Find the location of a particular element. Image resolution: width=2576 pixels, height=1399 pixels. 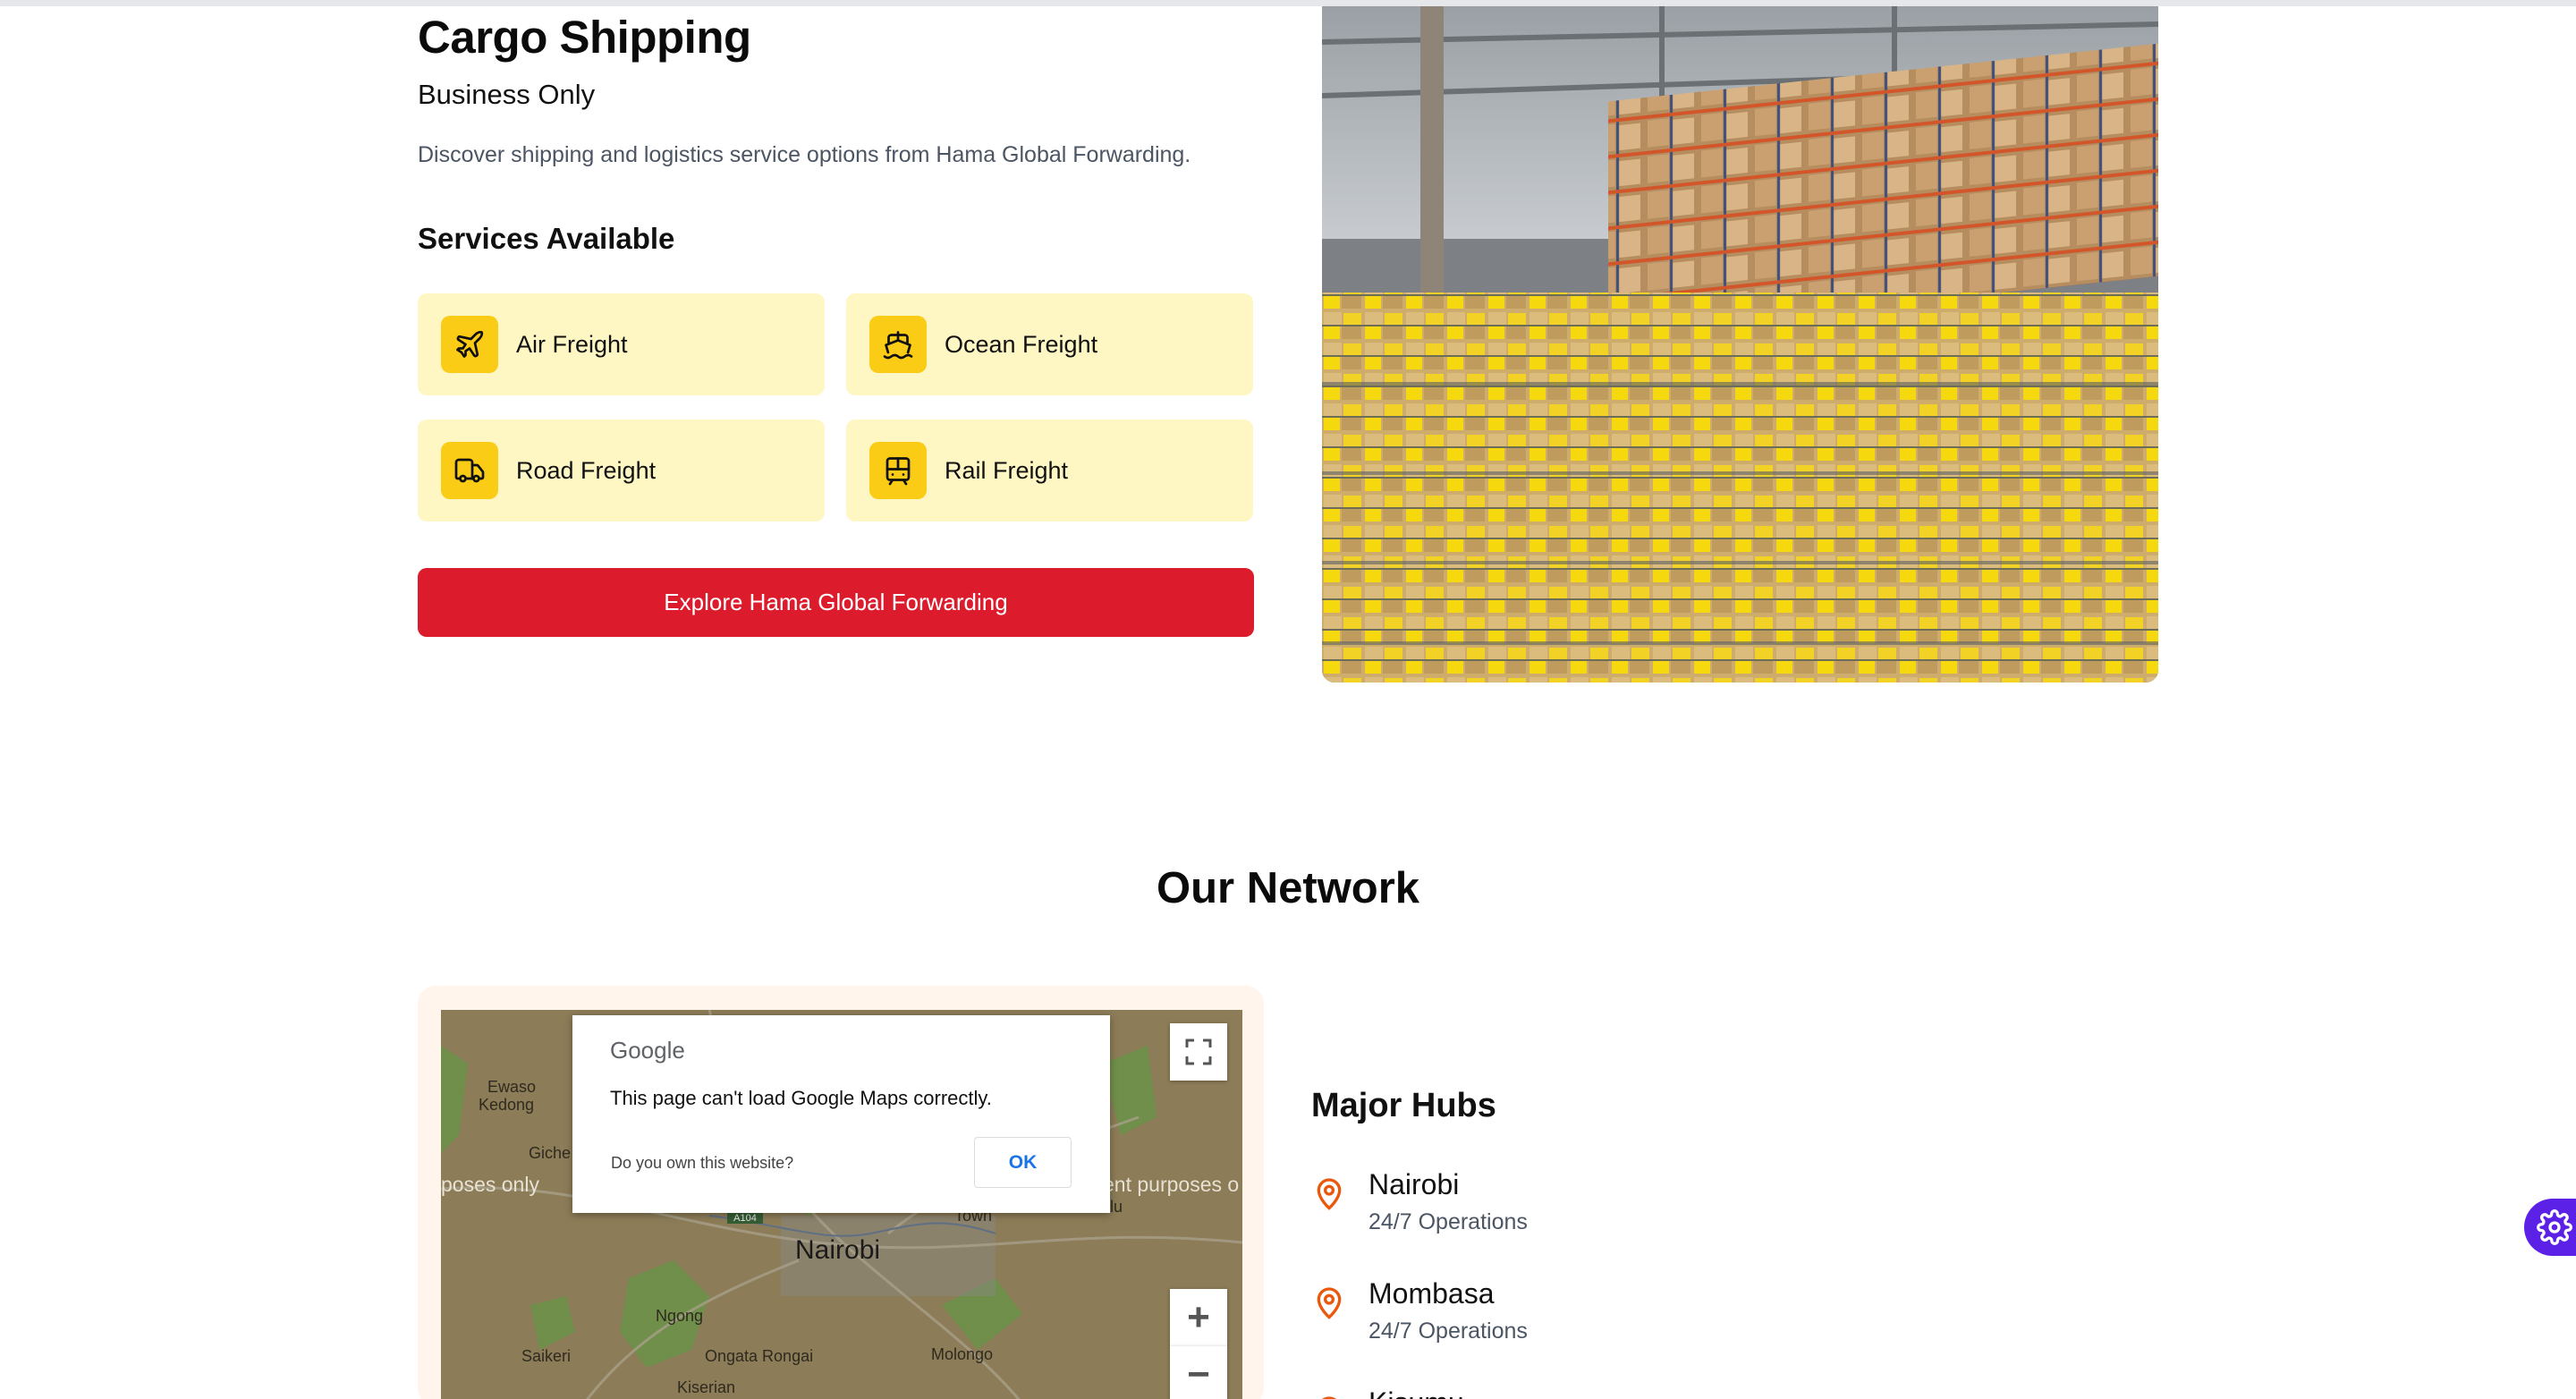

own-website-link: Do you own this website? is located at coordinates (702, 1163).